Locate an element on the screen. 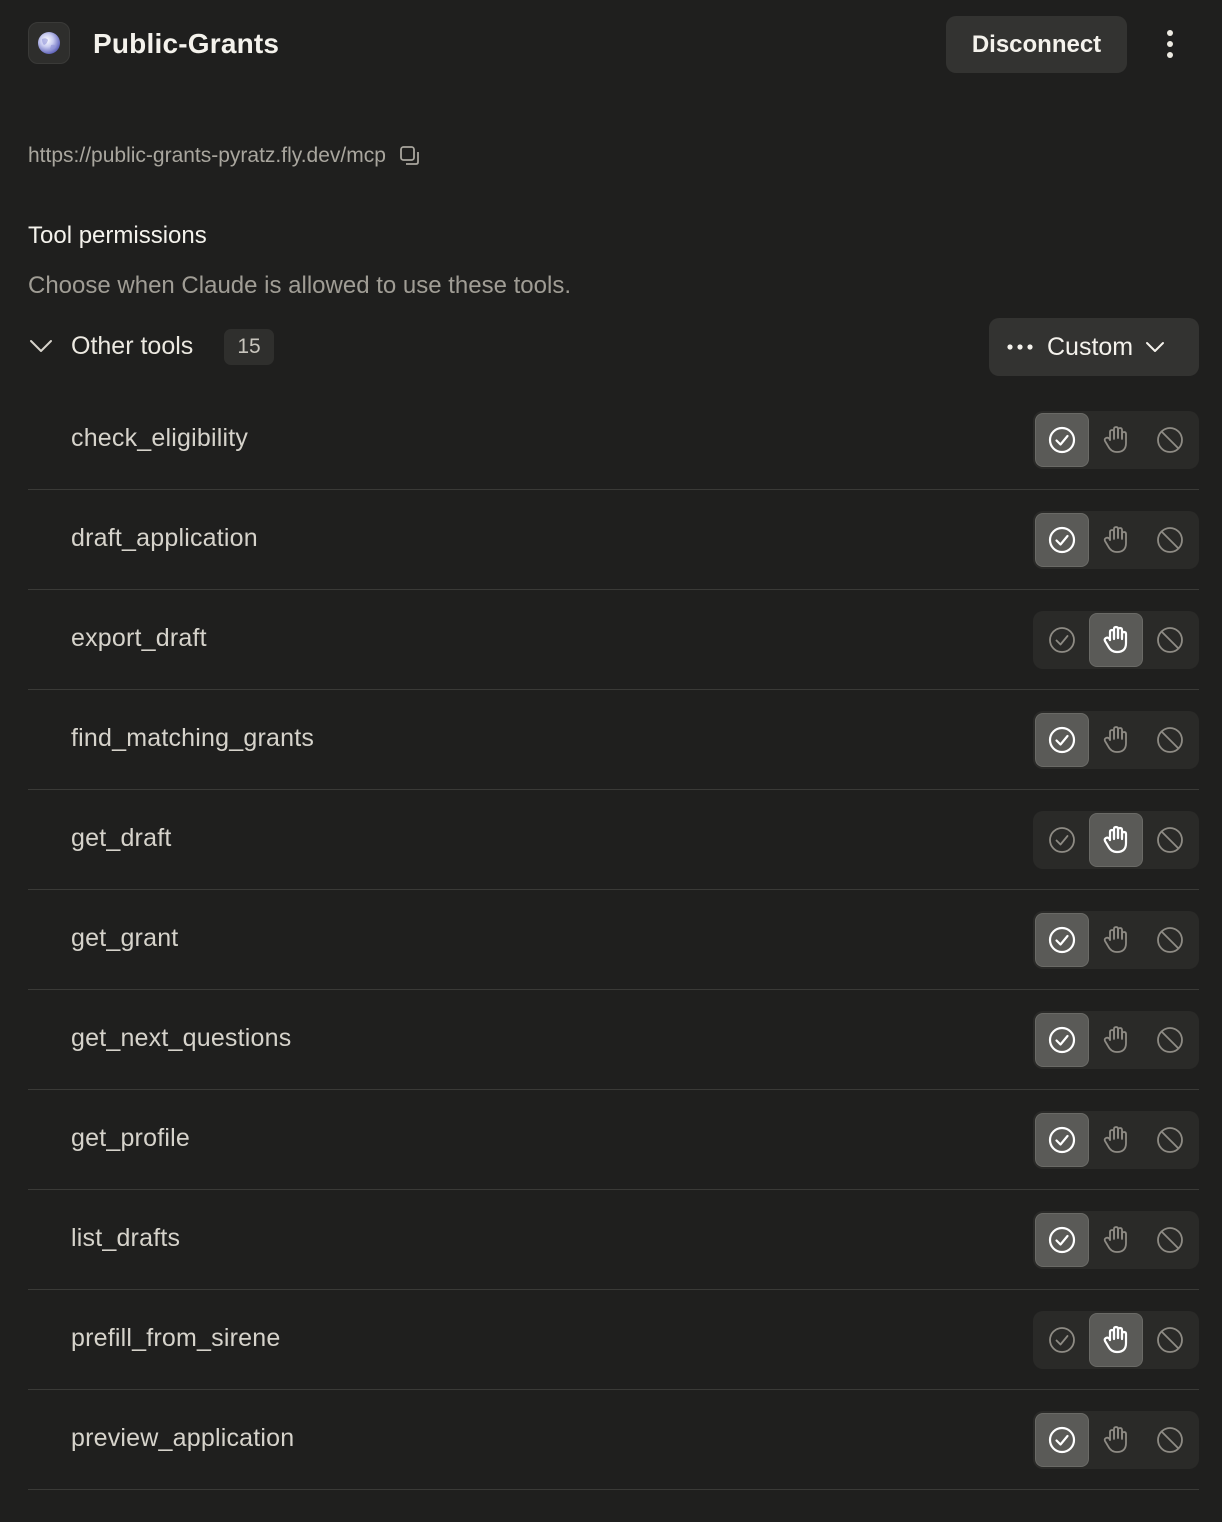 The height and width of the screenshot is (1522, 1222). tool-row: list_drafts is located at coordinates (613, 1240).